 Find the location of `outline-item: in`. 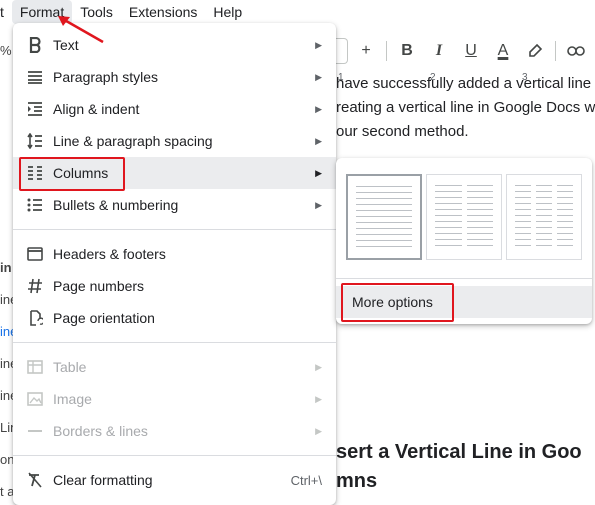

outline-item: in is located at coordinates (6, 267).